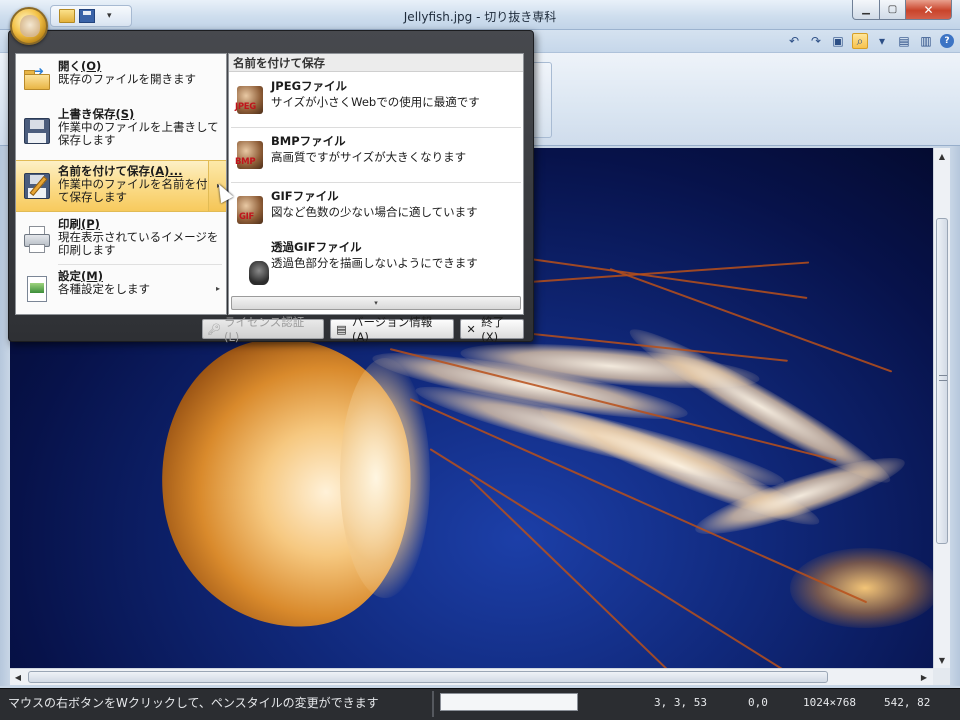 The height and width of the screenshot is (720, 960). I want to click on bmp-file-icon: BMP, so click(249, 155).